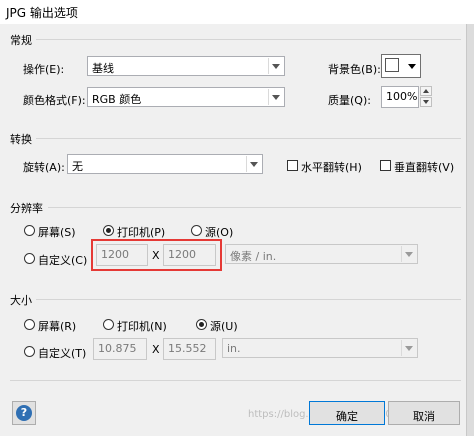  I want to click on section-resolution-title: 分辨率, so click(26, 208).